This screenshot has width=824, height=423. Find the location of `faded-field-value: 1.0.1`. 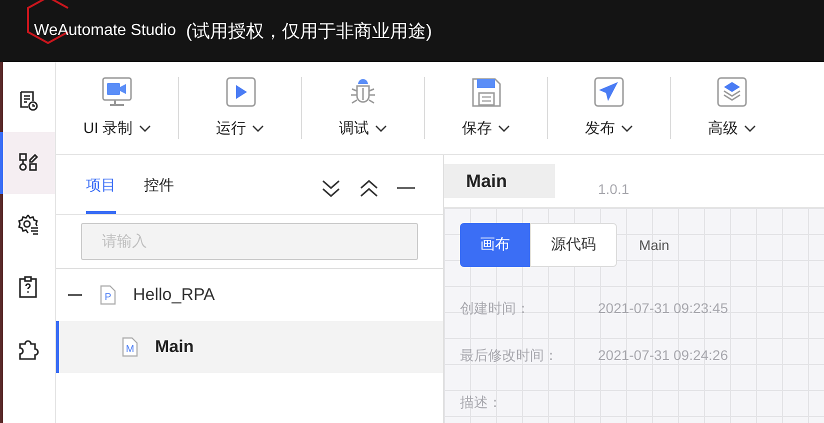

faded-field-value: 1.0.1 is located at coordinates (614, 189).